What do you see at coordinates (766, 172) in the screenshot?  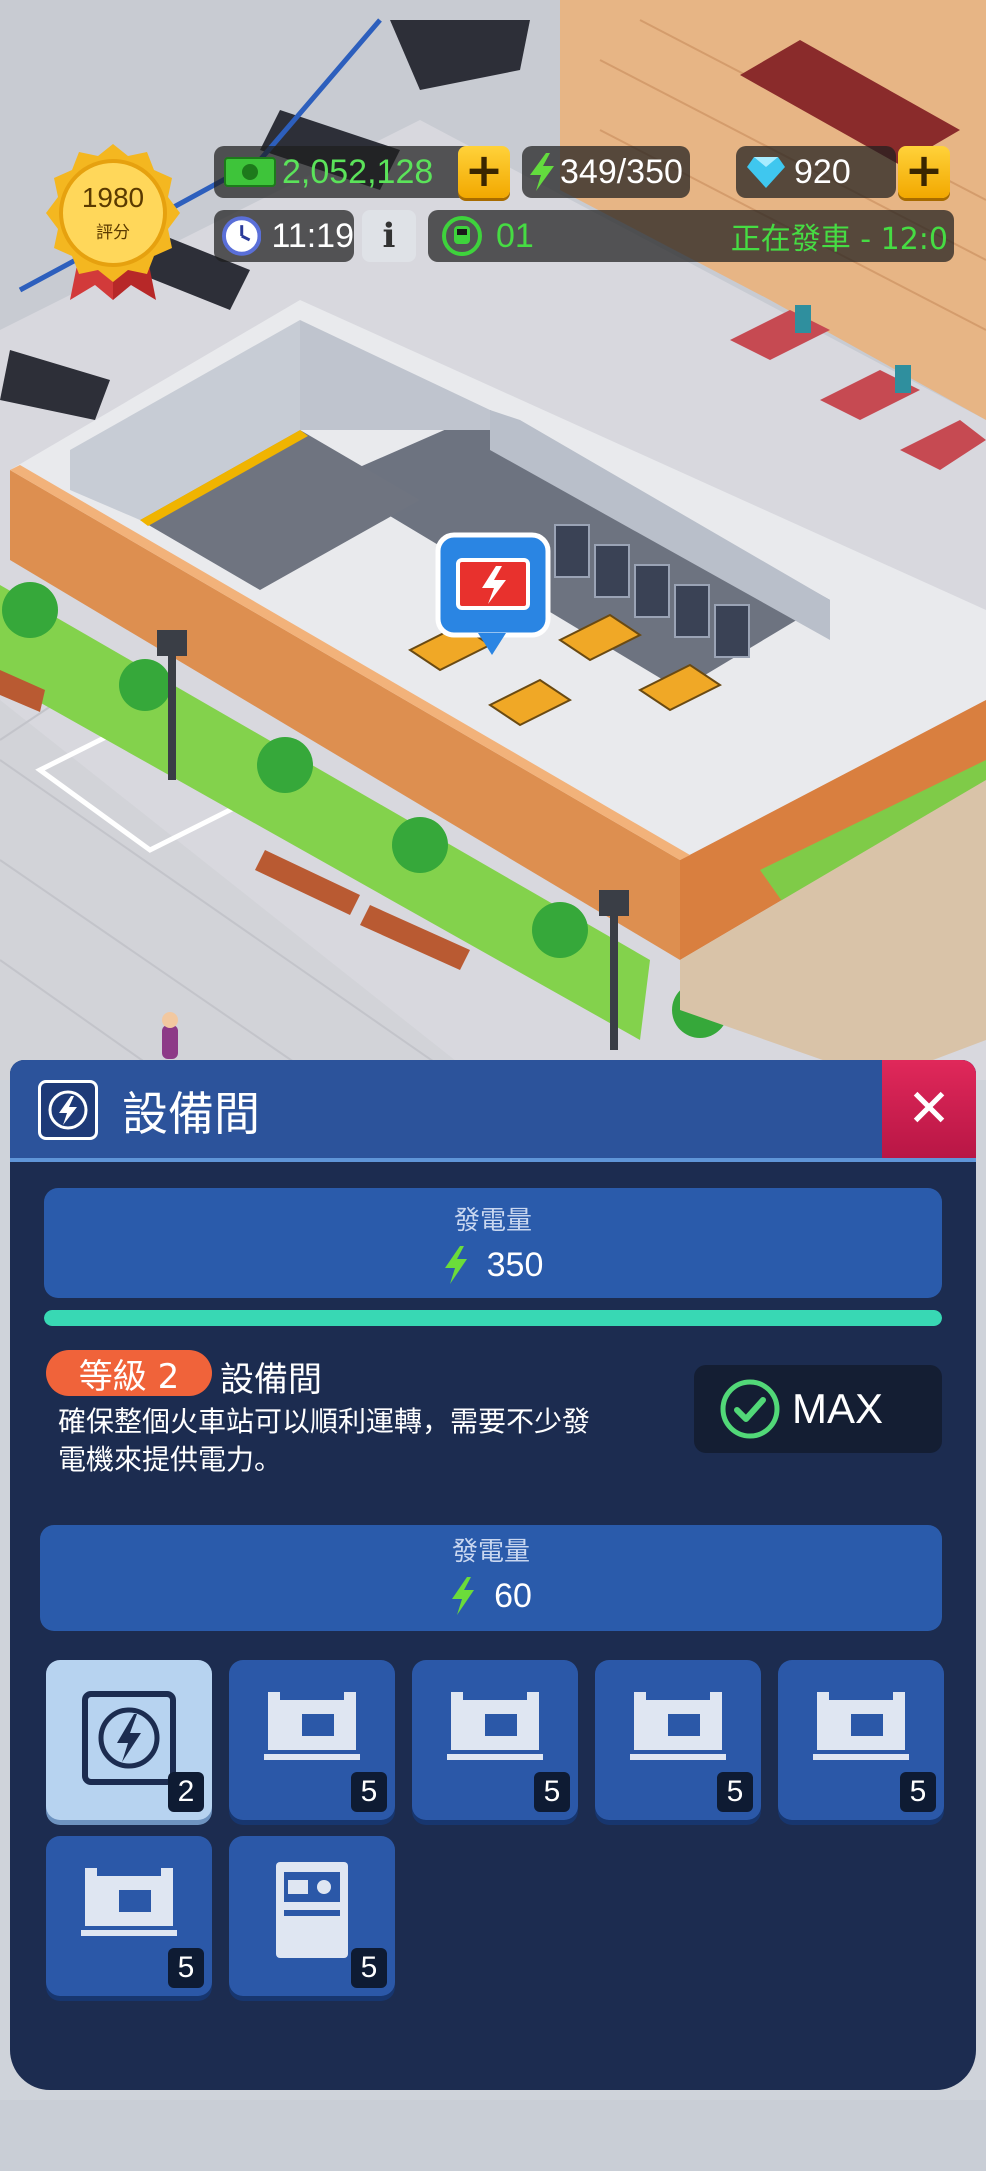 I see `diamond-icon` at bounding box center [766, 172].